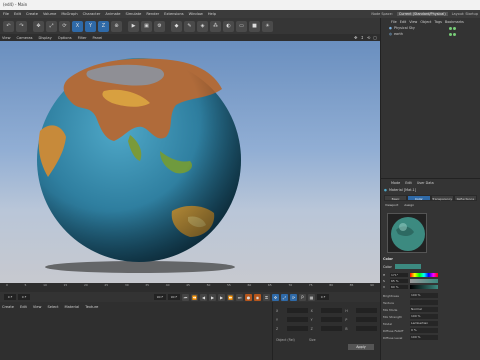 The image size is (480, 360). What do you see at coordinates (424, 287) in the screenshot?
I see `value-slider` at bounding box center [424, 287].